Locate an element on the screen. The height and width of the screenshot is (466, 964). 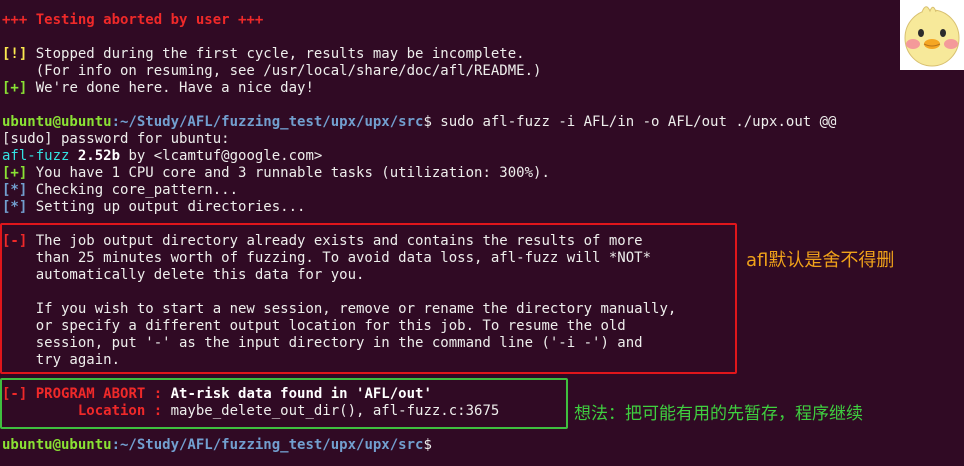
done-line: [+] We're done here. Have a nice day! is located at coordinates (158, 88).